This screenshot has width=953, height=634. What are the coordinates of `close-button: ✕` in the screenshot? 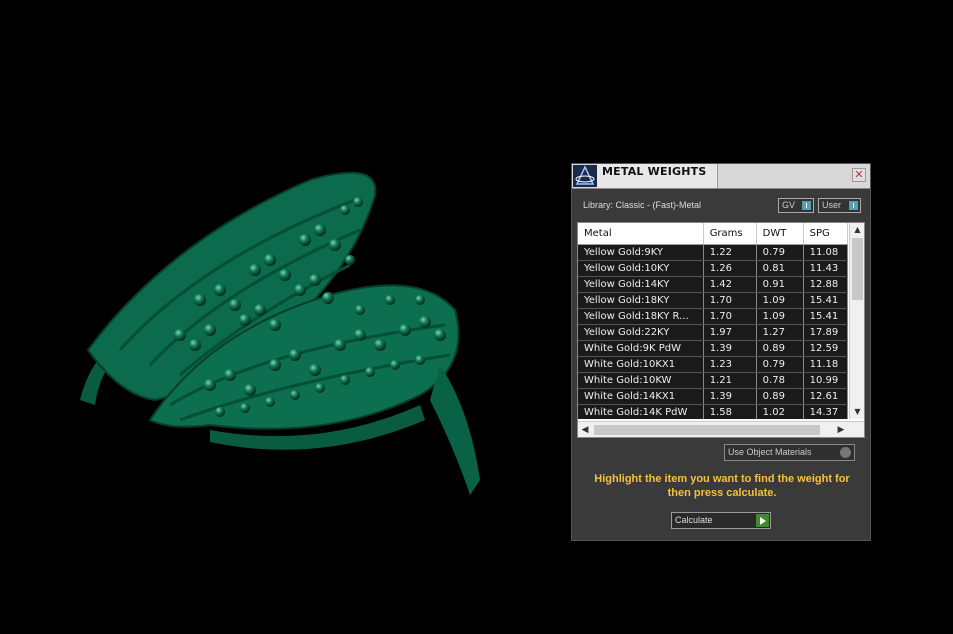 It's located at (859, 175).